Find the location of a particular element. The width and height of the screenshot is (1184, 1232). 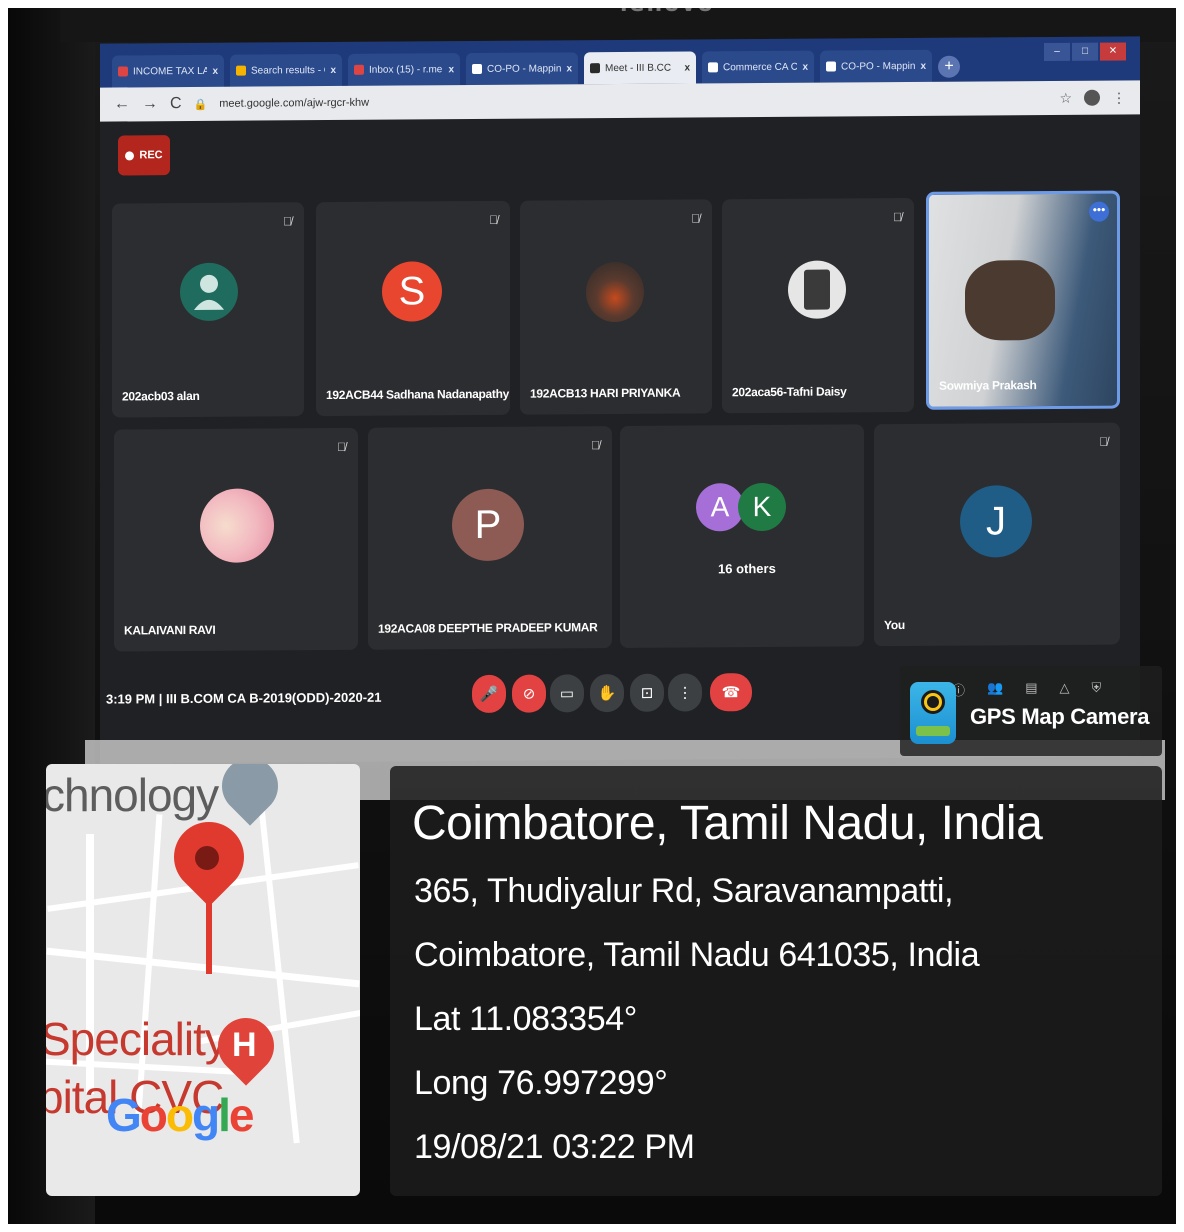

participant-tile: 🎙̸ 202acb03 alan is located at coordinates (208, 310).